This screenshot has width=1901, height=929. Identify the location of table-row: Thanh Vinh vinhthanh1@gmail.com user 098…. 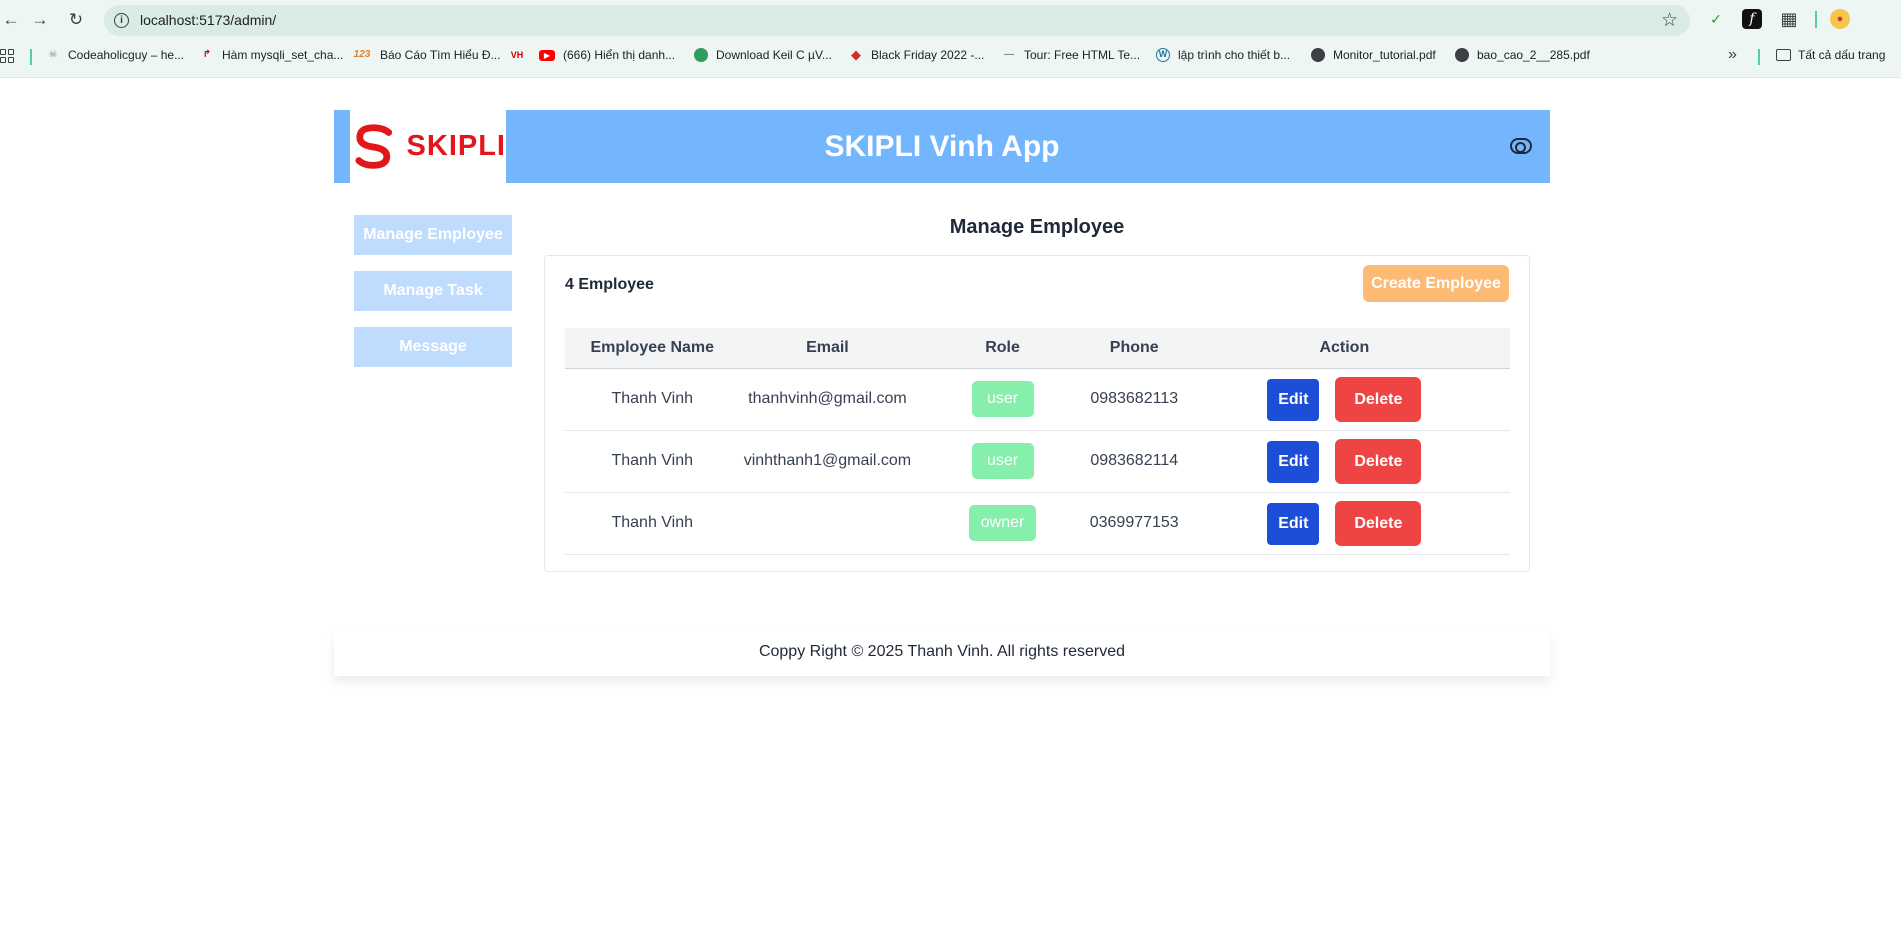
(1037, 461).